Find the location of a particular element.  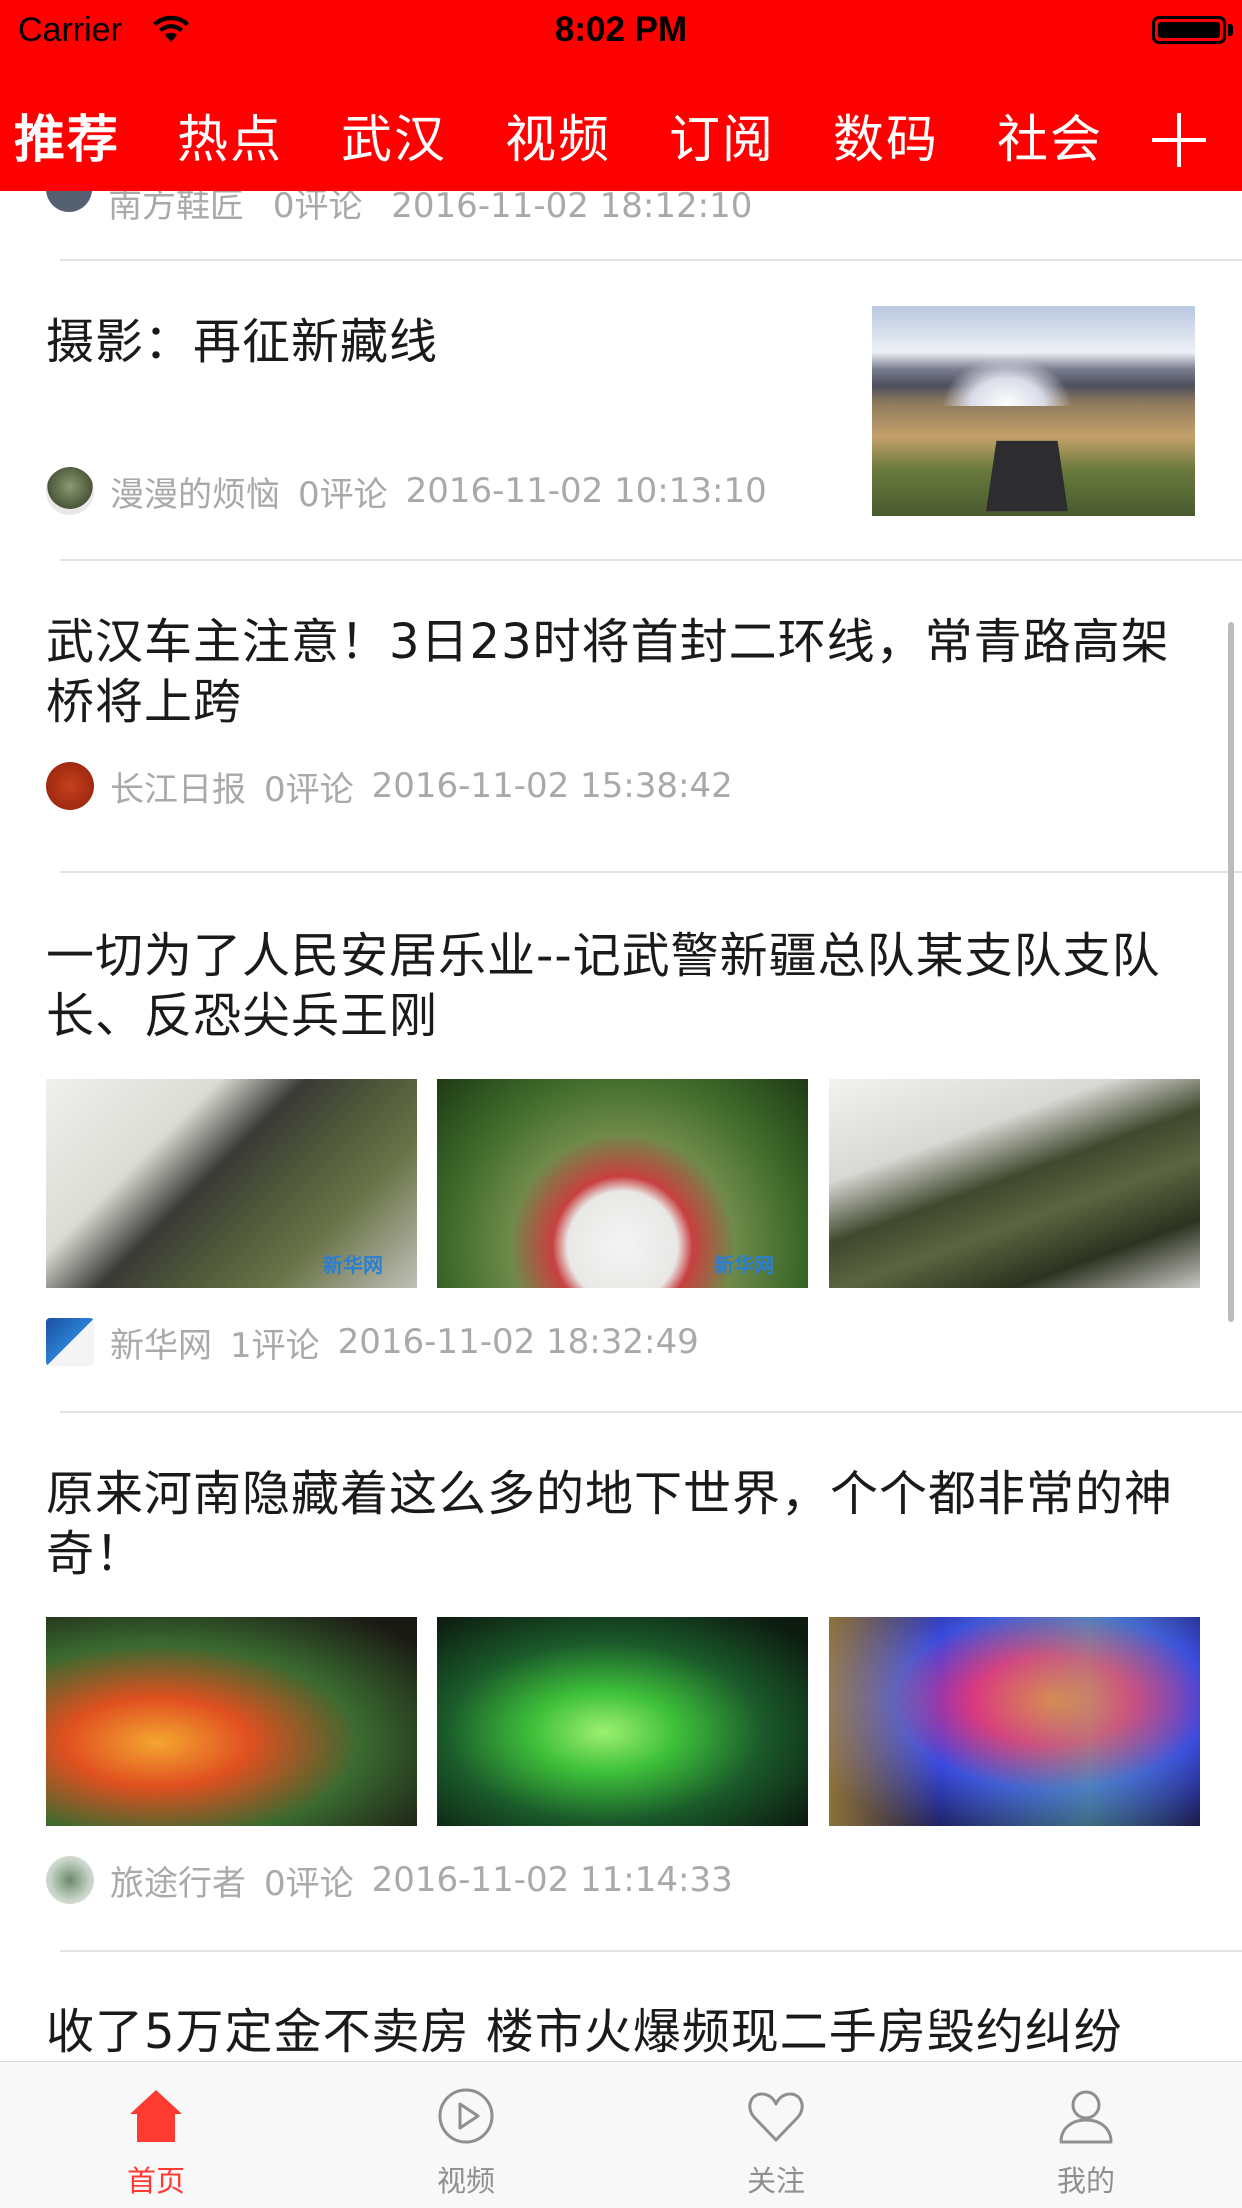

article-meta: 旅途行者 0评论 2016-11-02 11:14:33 is located at coordinates (389, 1880).